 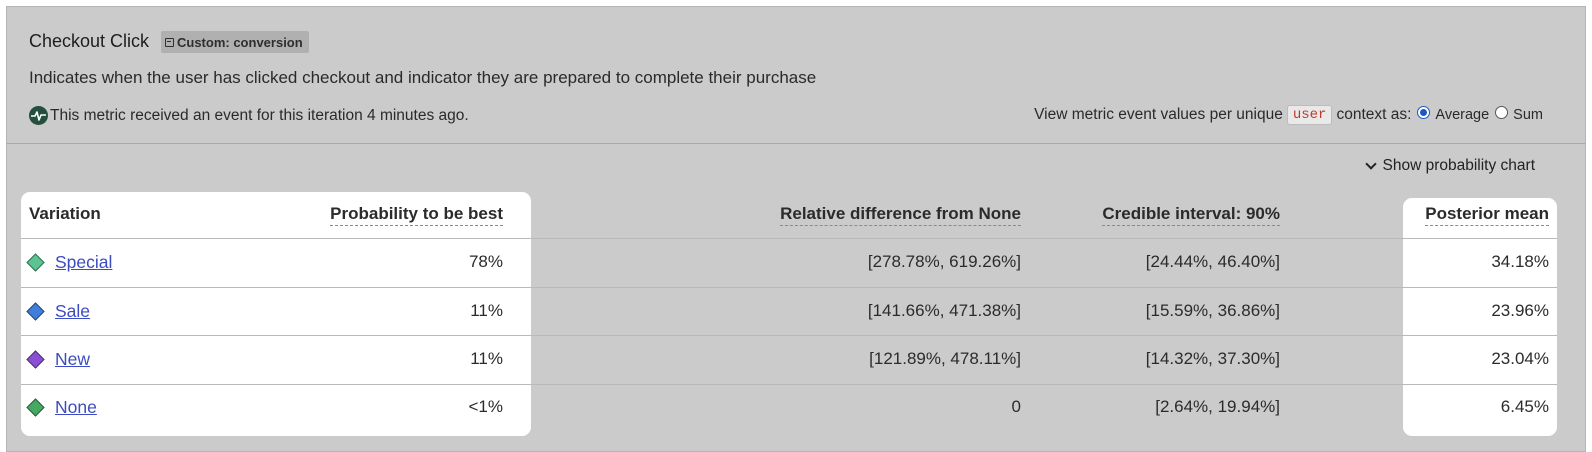 I want to click on chevron-down-icon, so click(x=1370, y=164).